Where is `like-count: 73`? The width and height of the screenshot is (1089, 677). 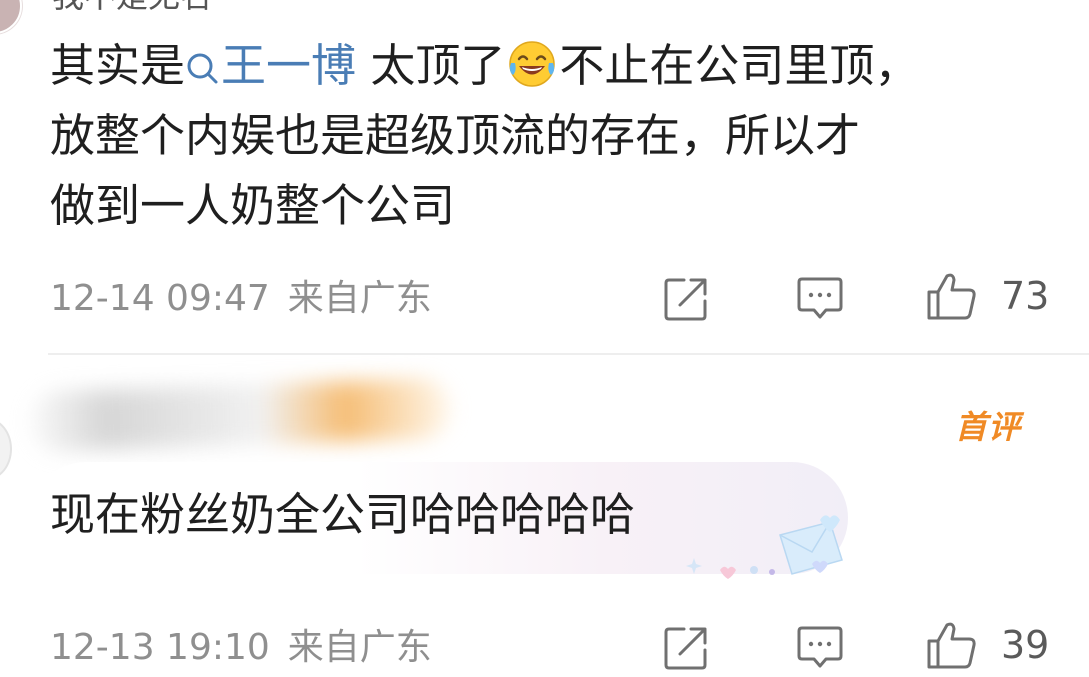 like-count: 73 is located at coordinates (1025, 296).